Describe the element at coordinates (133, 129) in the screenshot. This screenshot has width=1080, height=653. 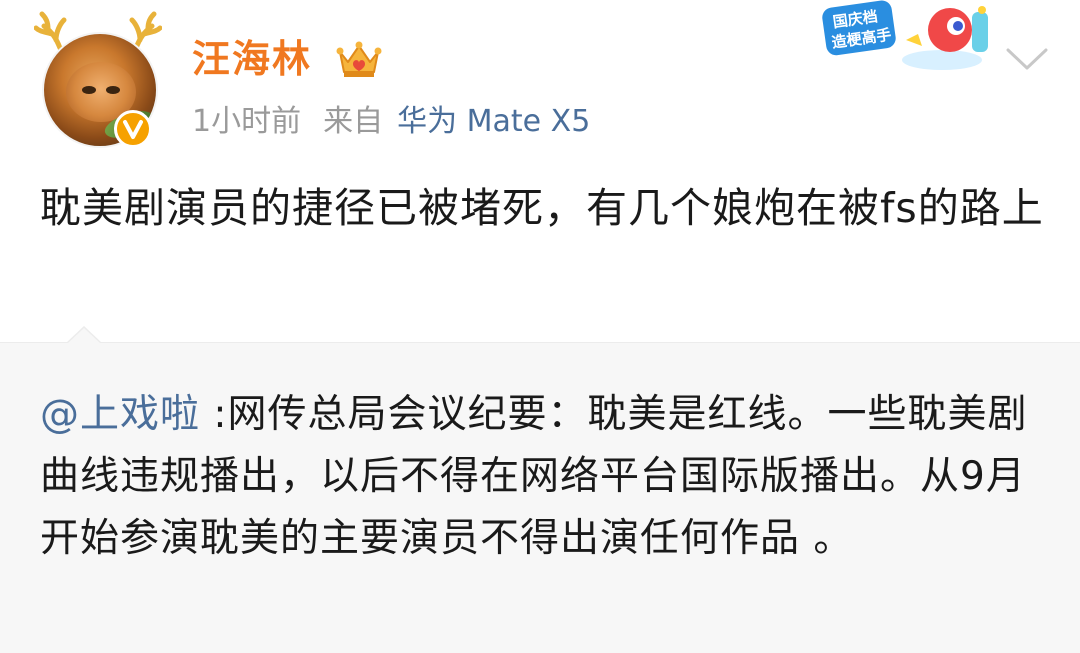
I see `verified-v-icon` at that location.